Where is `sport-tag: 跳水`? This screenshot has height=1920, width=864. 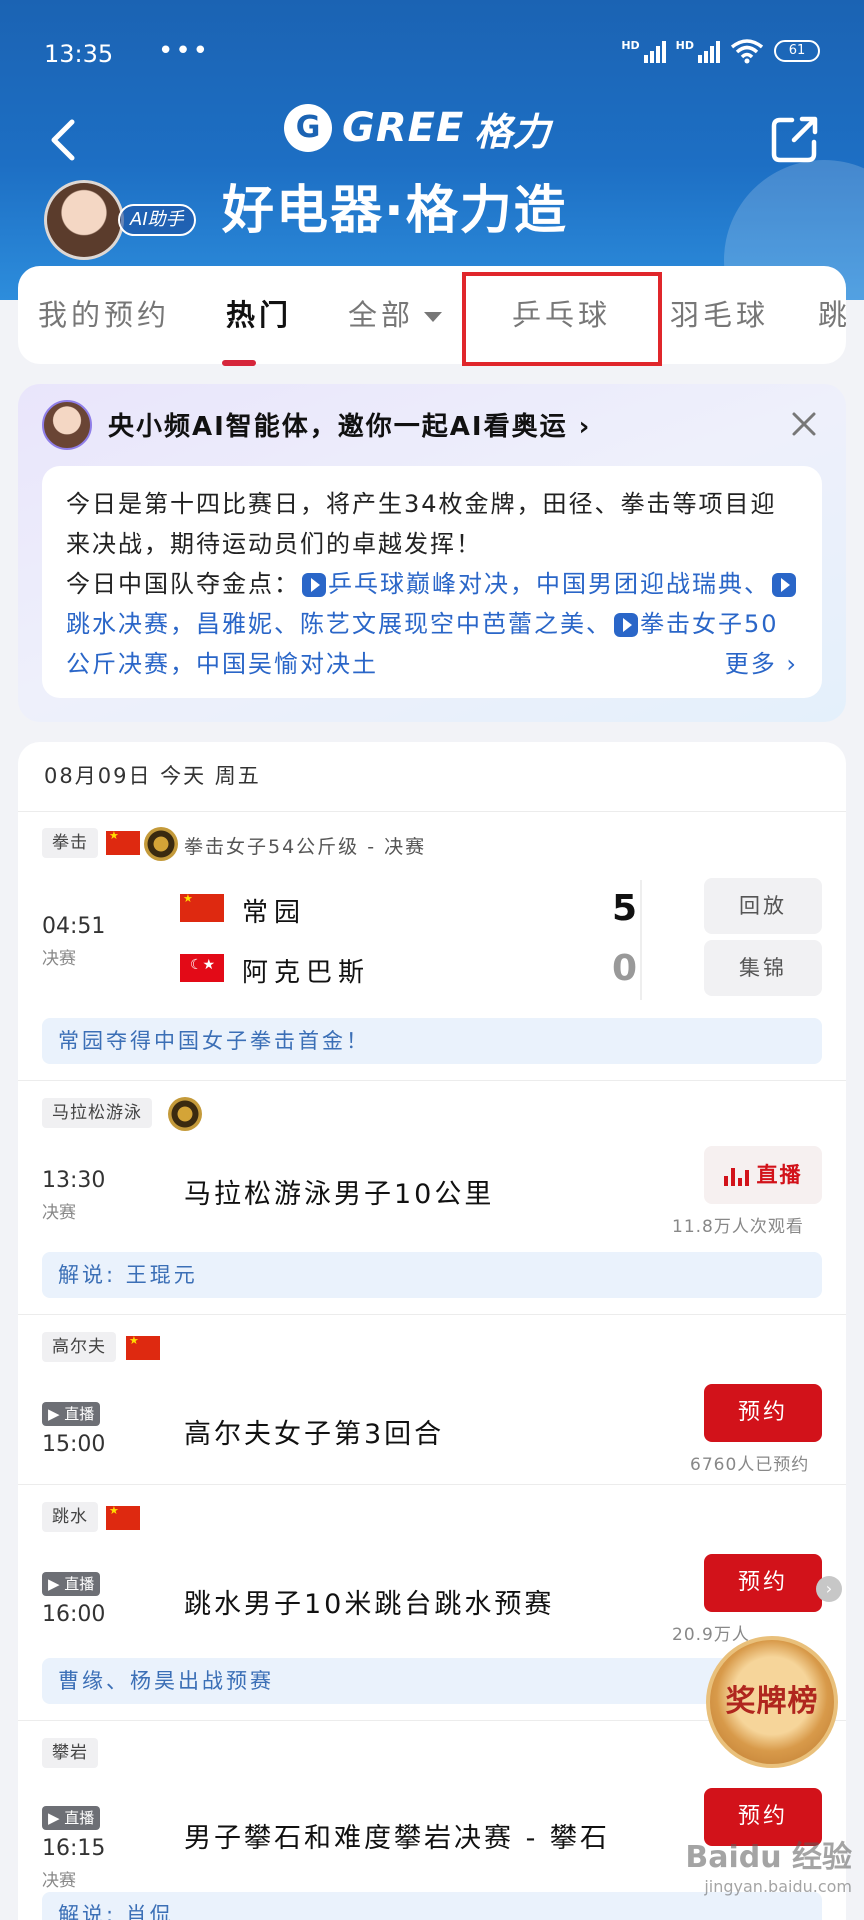
sport-tag: 跳水 is located at coordinates (70, 1517).